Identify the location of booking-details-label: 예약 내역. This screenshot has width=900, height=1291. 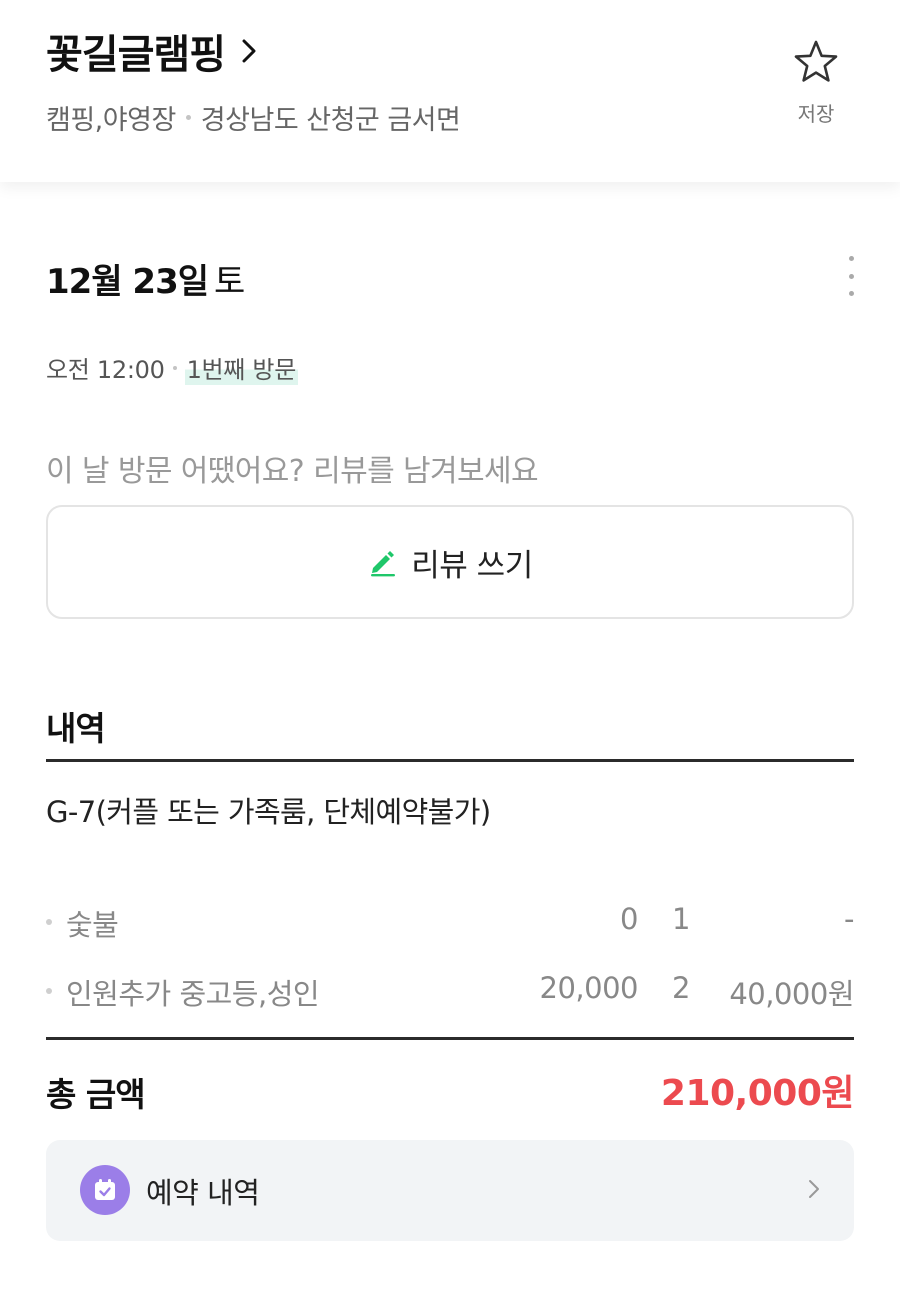
(203, 1193).